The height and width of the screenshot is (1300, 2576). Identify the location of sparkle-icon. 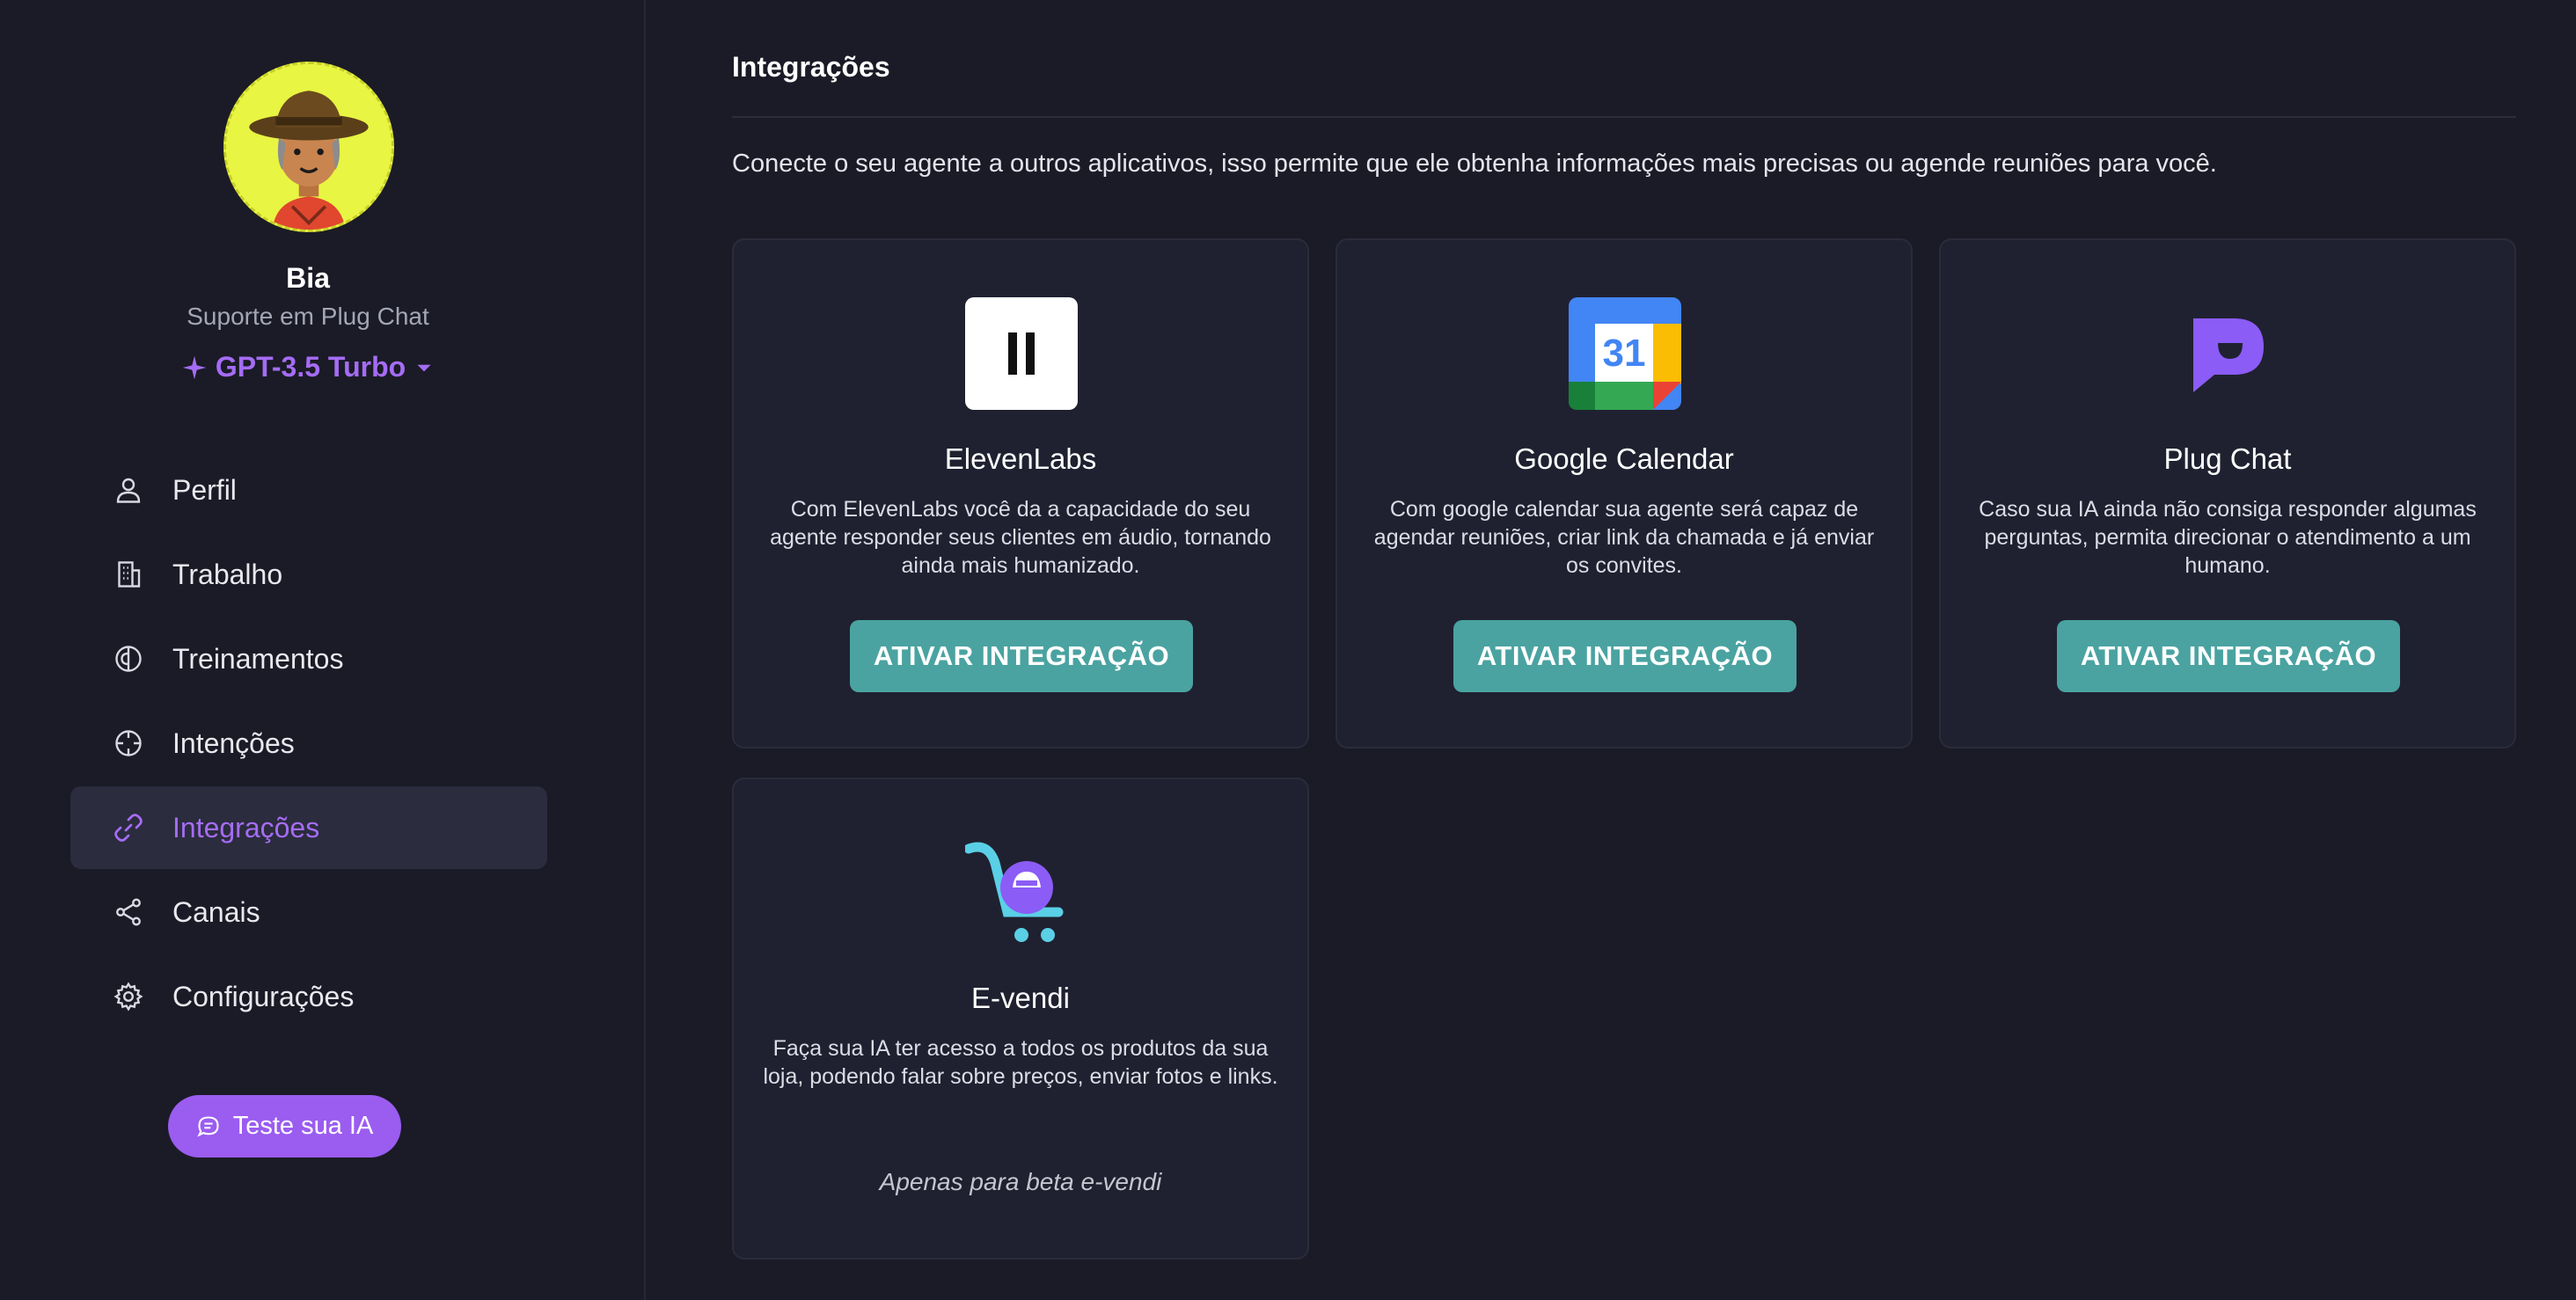
(194, 367).